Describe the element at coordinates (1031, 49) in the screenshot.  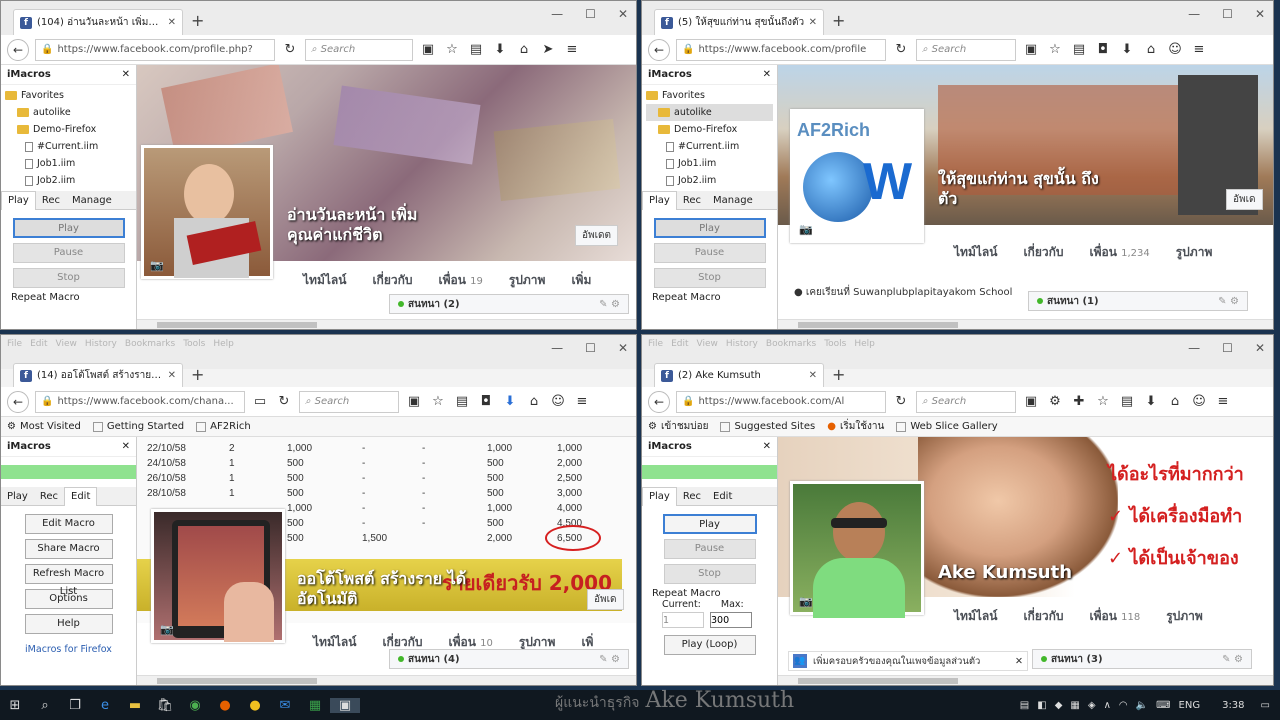
I see `imacros-icon: ▣` at that location.